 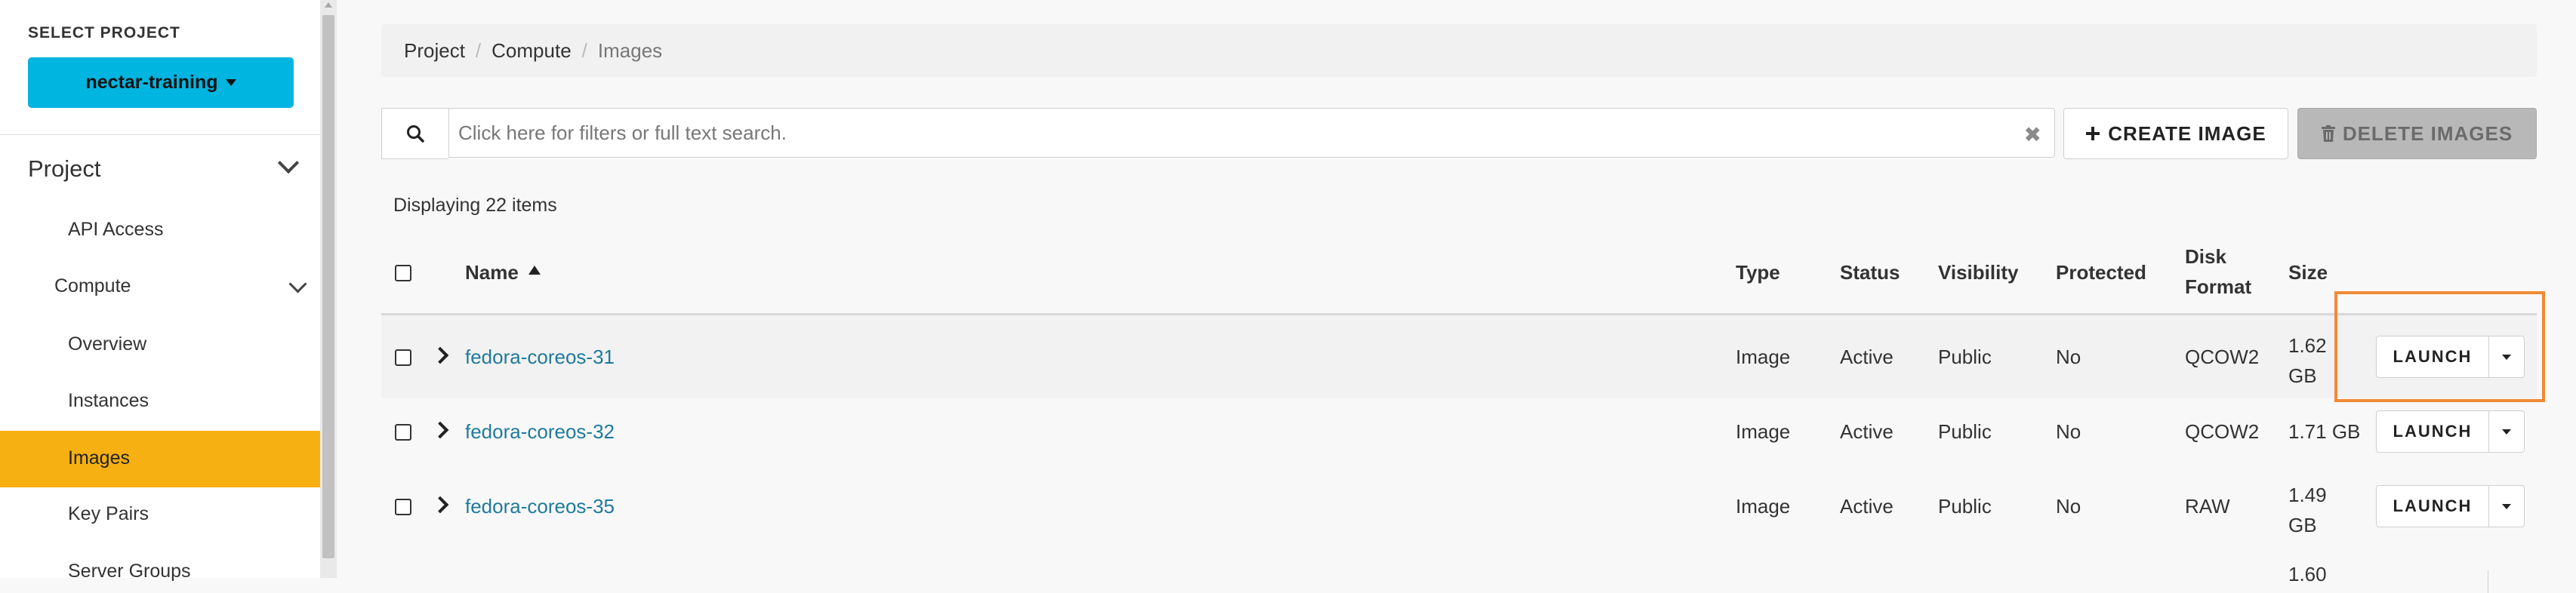 I want to click on create-image-button: CREATE IMAGE, so click(x=2175, y=134).